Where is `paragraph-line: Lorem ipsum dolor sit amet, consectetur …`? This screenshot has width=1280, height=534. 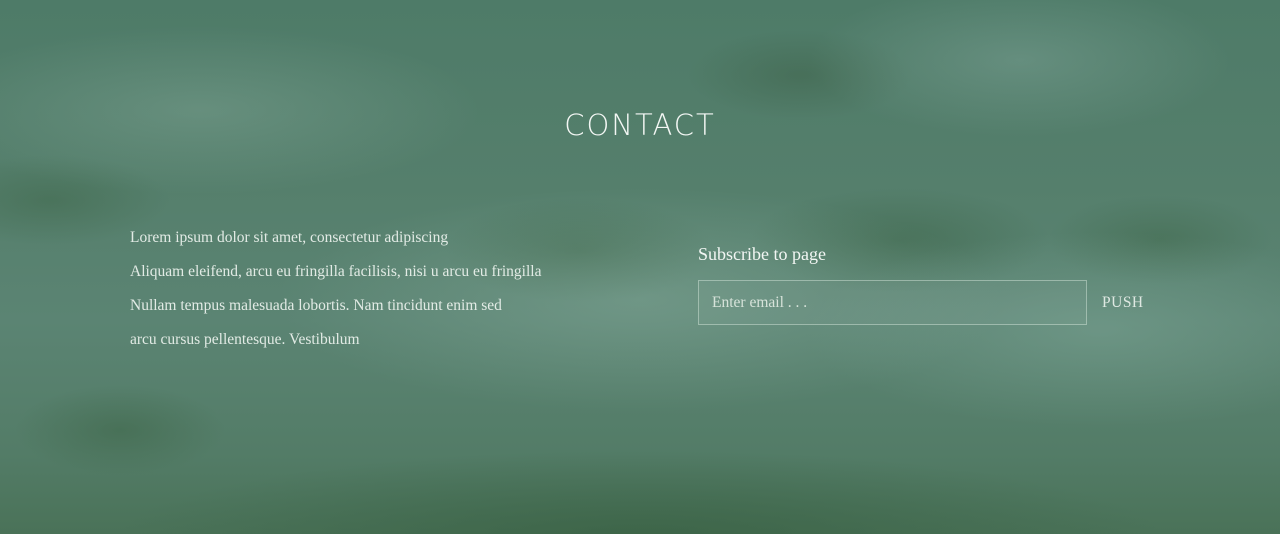 paragraph-line: Lorem ipsum dolor sit amet, consectetur … is located at coordinates (289, 237).